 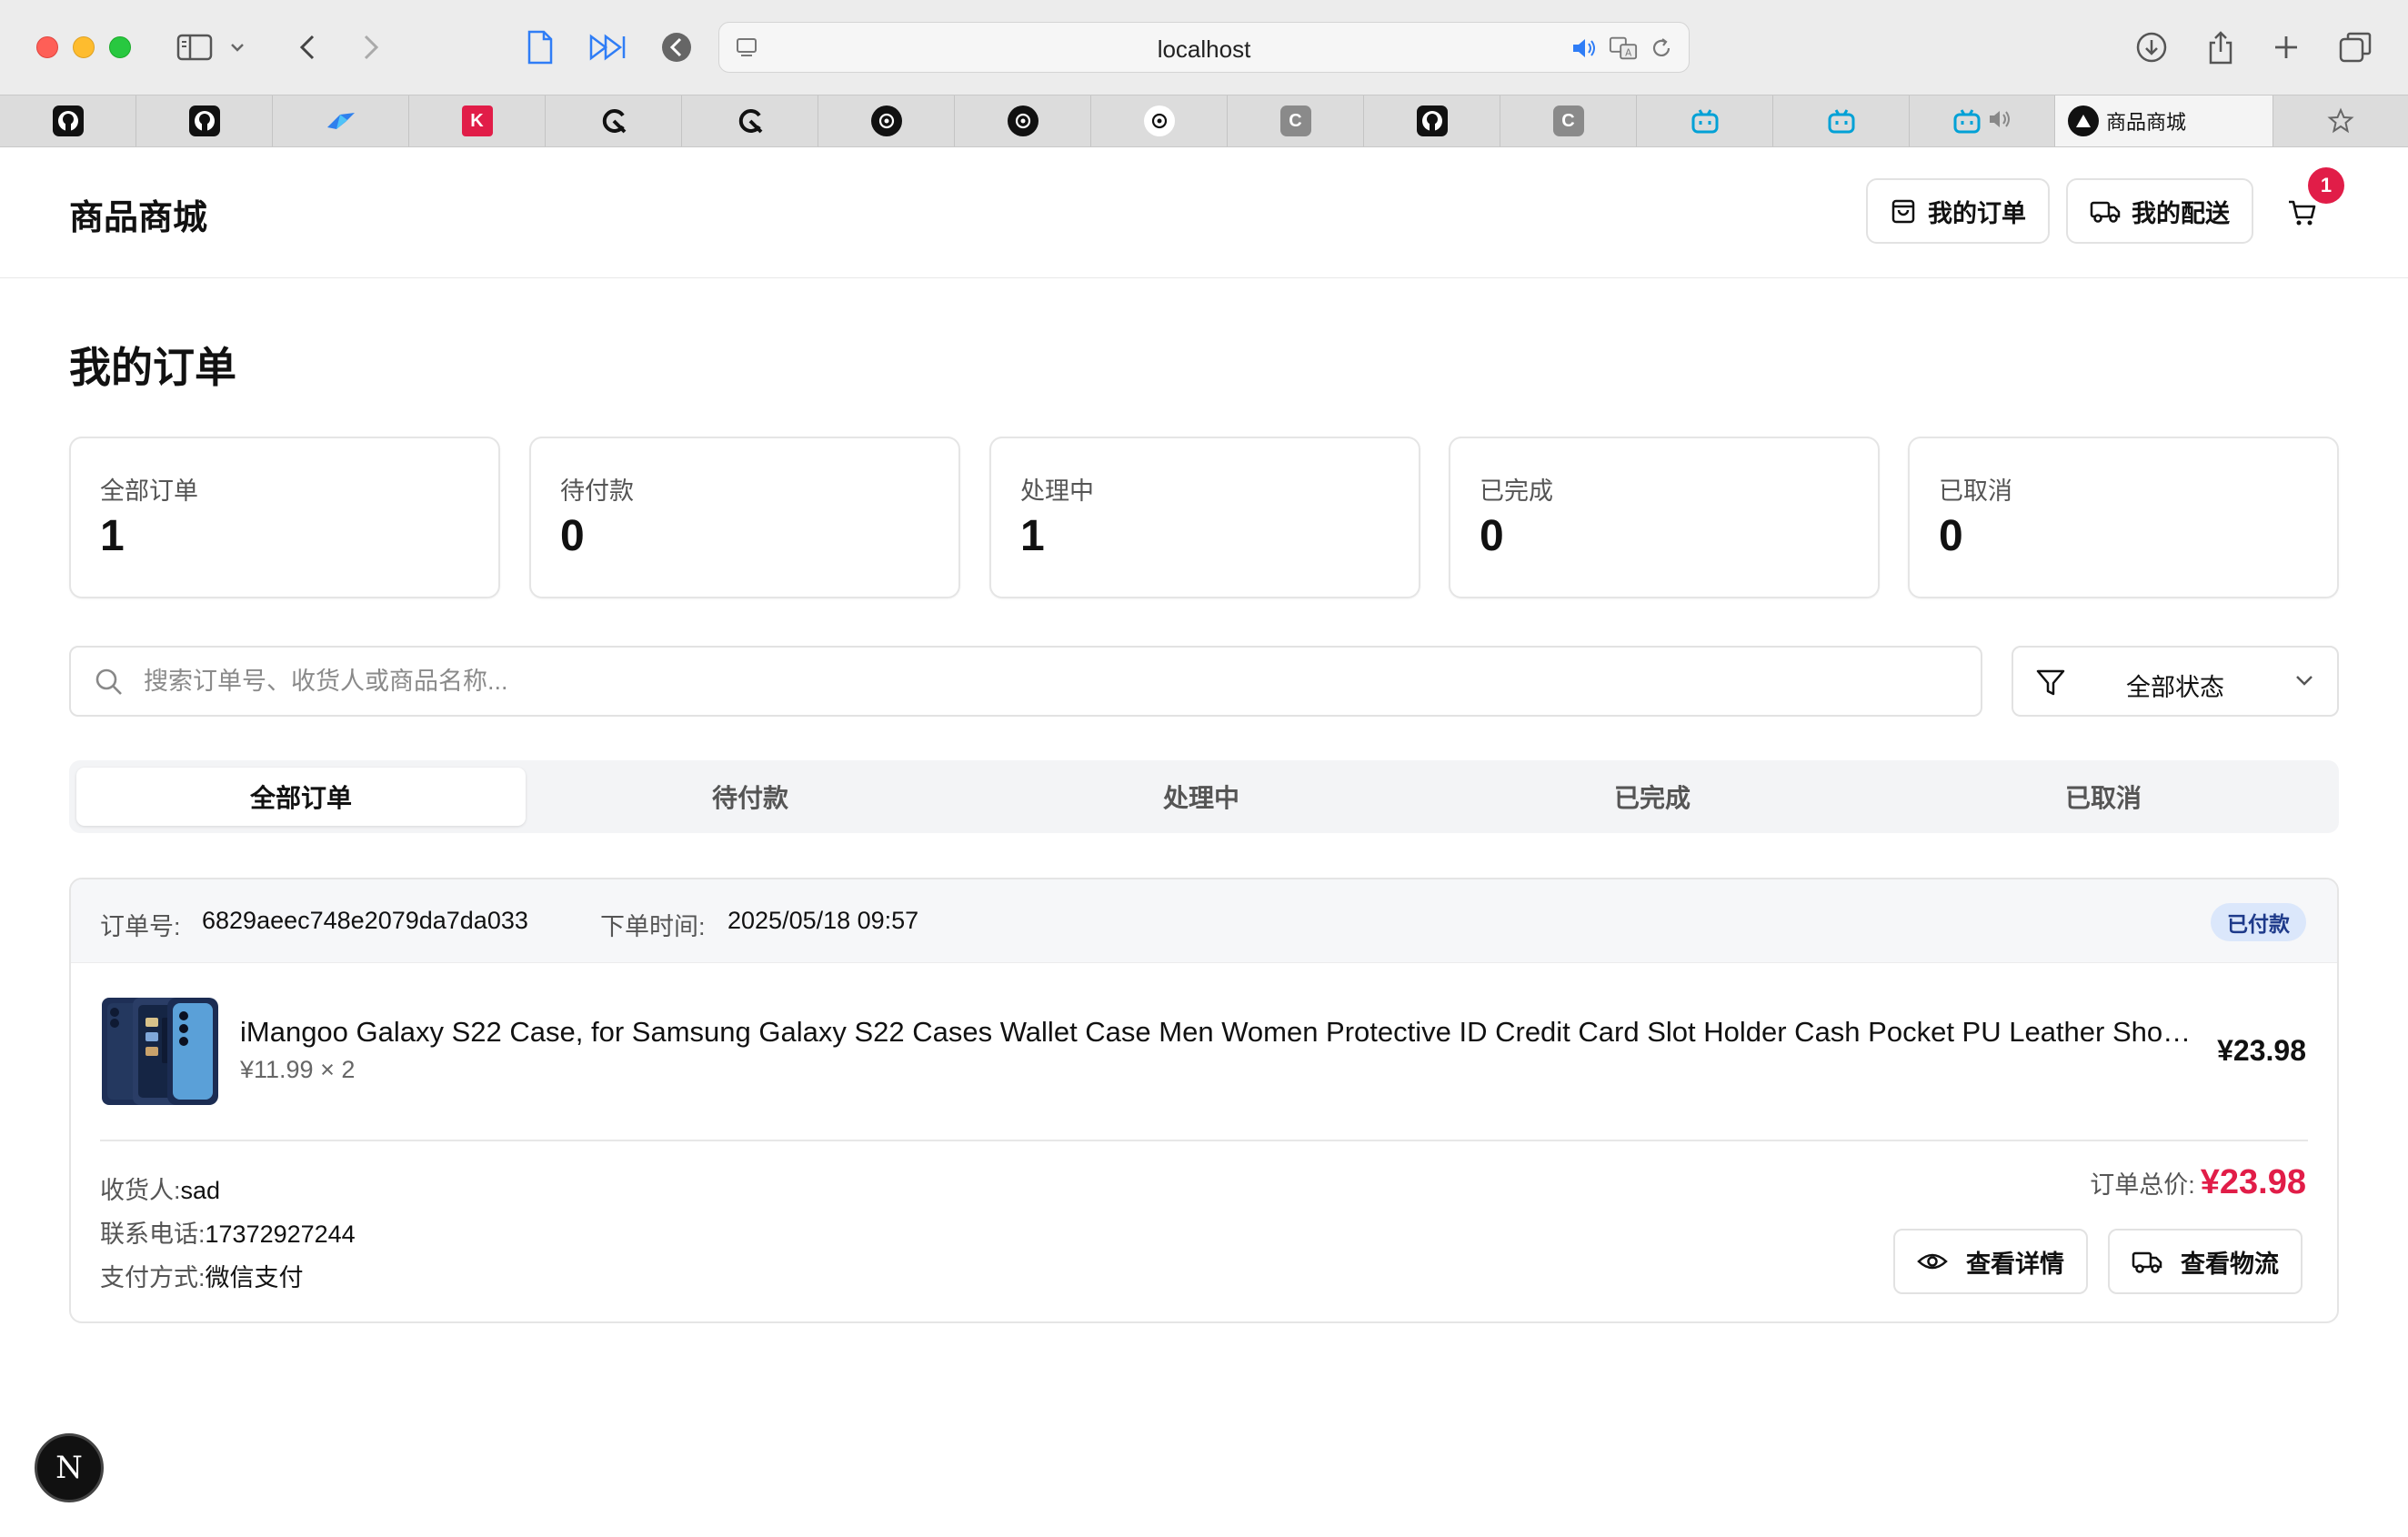 I want to click on minimize-window-button, so click(x=84, y=47).